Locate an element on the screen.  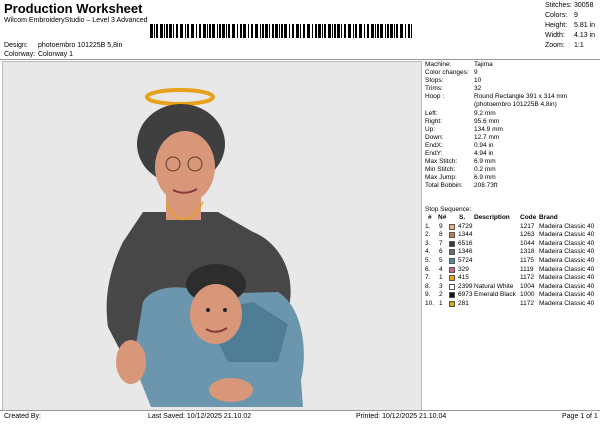
stop-number: 4. is located at coordinates (428, 252).